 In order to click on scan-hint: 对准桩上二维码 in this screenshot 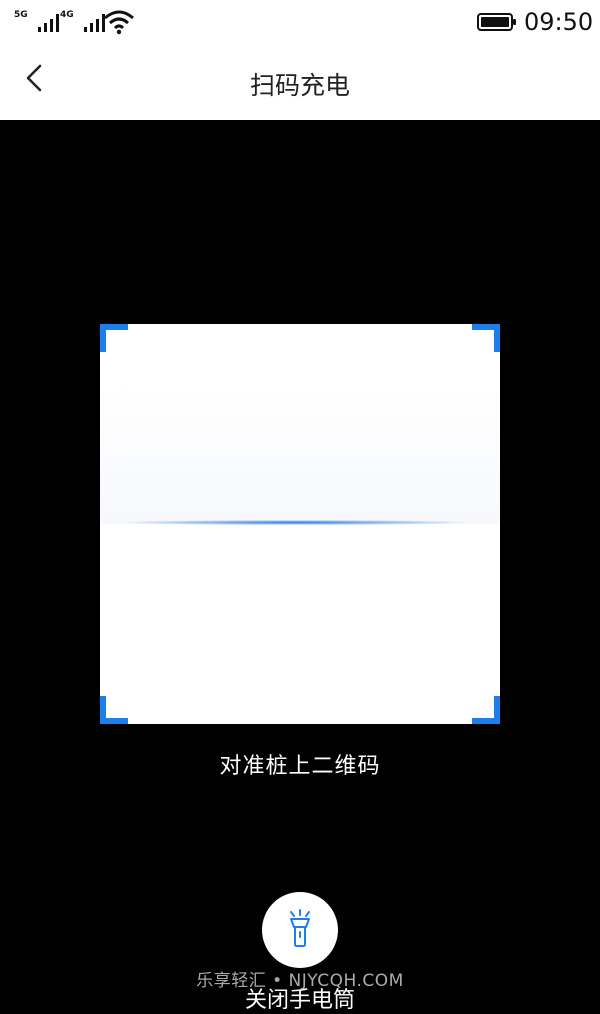, I will do `click(300, 766)`.